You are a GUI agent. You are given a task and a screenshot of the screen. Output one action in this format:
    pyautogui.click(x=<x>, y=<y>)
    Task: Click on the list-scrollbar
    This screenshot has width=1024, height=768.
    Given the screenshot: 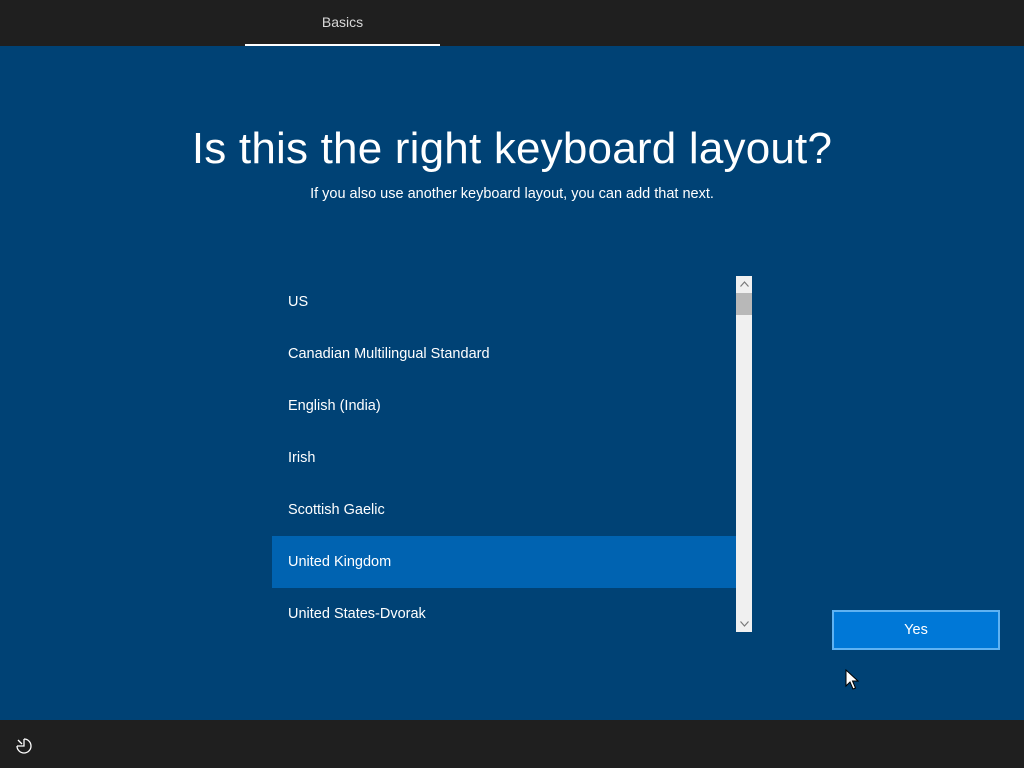 What is the action you would take?
    pyautogui.click(x=744, y=454)
    